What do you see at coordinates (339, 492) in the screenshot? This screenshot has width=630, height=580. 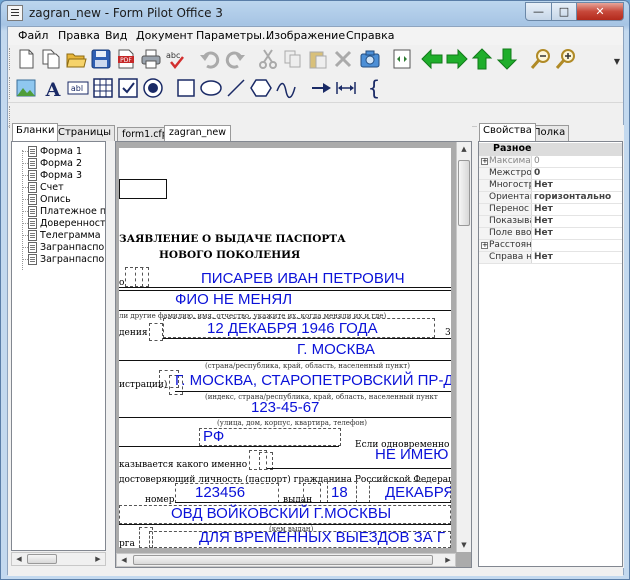 I see `field-issue-day: 18` at bounding box center [339, 492].